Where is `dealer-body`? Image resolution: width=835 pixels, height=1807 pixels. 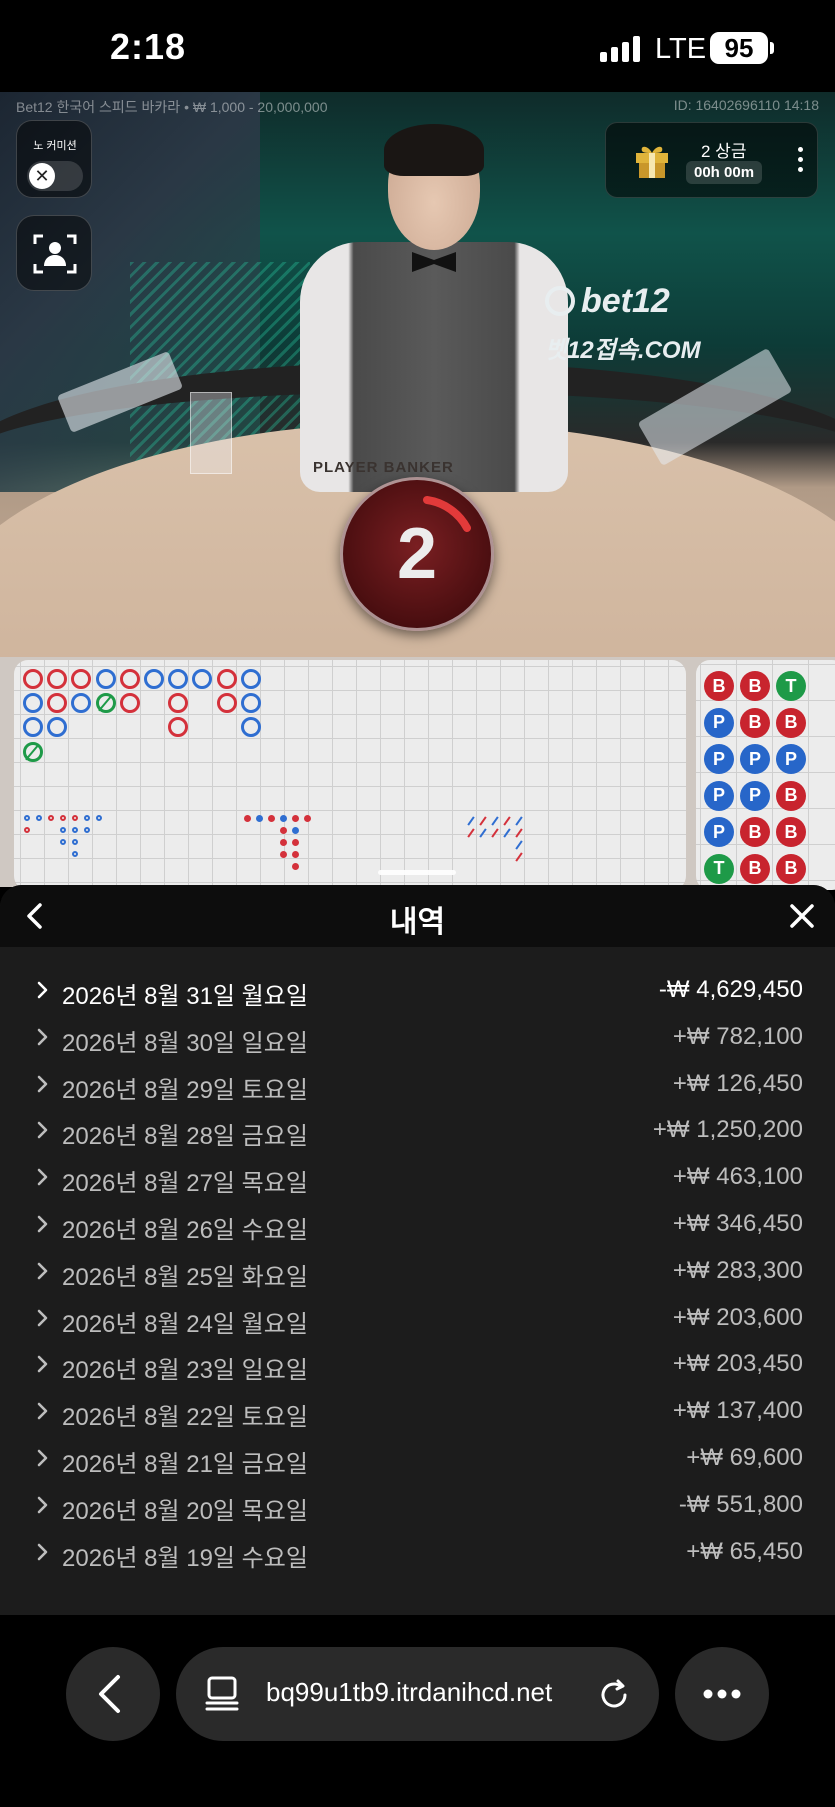 dealer-body is located at coordinates (434, 367).